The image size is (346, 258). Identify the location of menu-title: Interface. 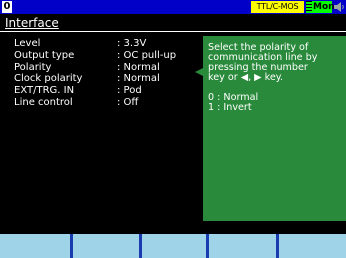
(32, 23).